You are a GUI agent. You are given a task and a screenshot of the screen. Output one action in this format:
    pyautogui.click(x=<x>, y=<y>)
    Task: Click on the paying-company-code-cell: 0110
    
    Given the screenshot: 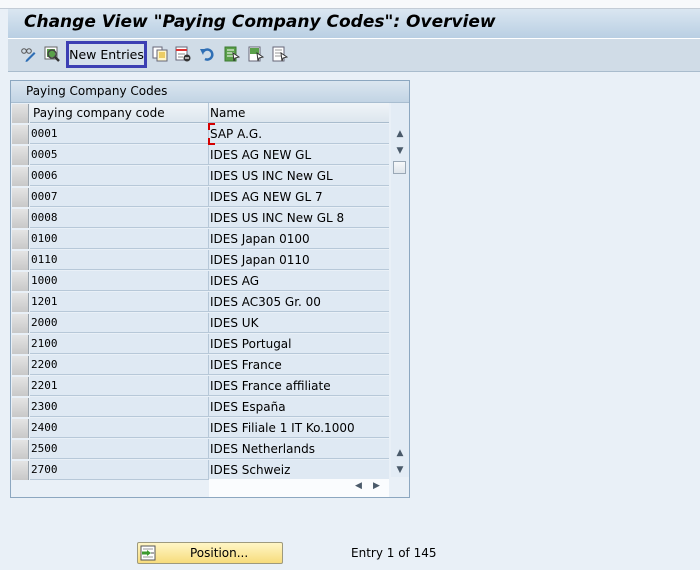 What is the action you would take?
    pyautogui.click(x=119, y=260)
    